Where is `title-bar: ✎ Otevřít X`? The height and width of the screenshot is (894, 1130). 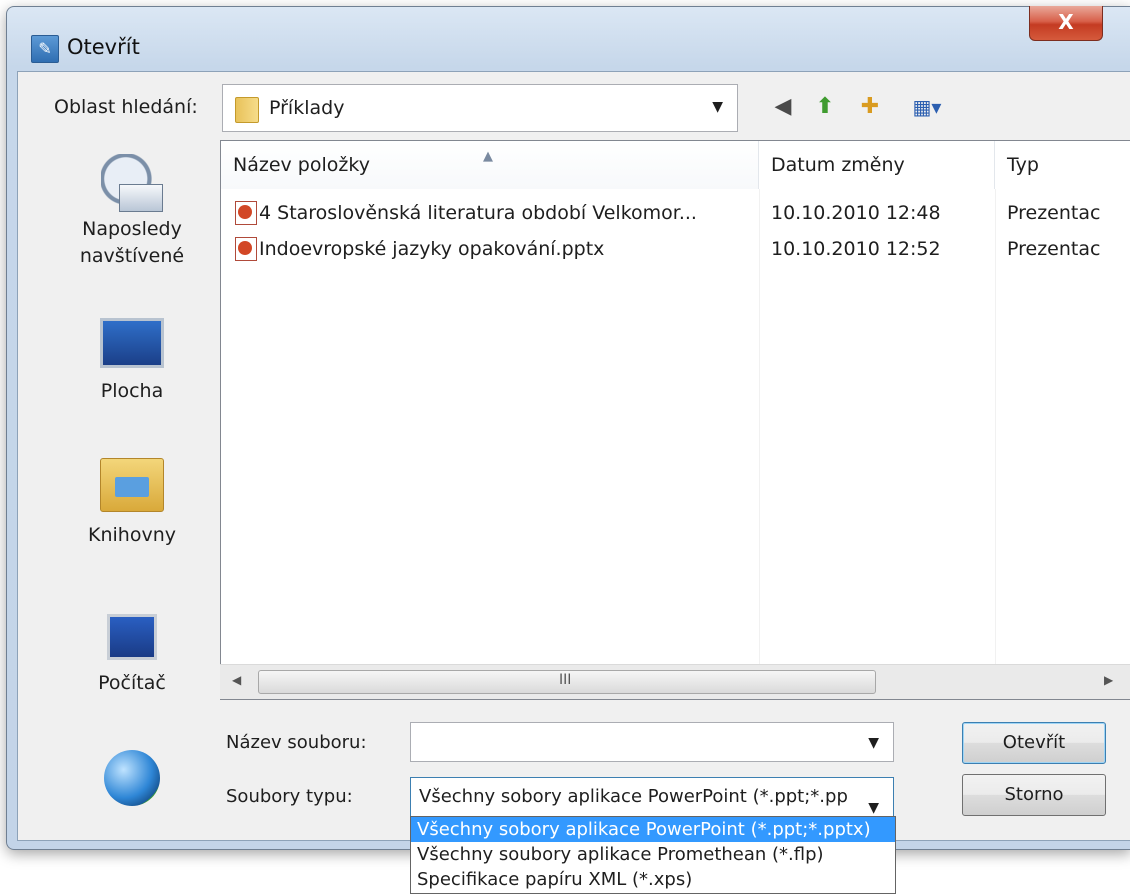
title-bar: ✎ Otevřít X is located at coordinates (568, 41).